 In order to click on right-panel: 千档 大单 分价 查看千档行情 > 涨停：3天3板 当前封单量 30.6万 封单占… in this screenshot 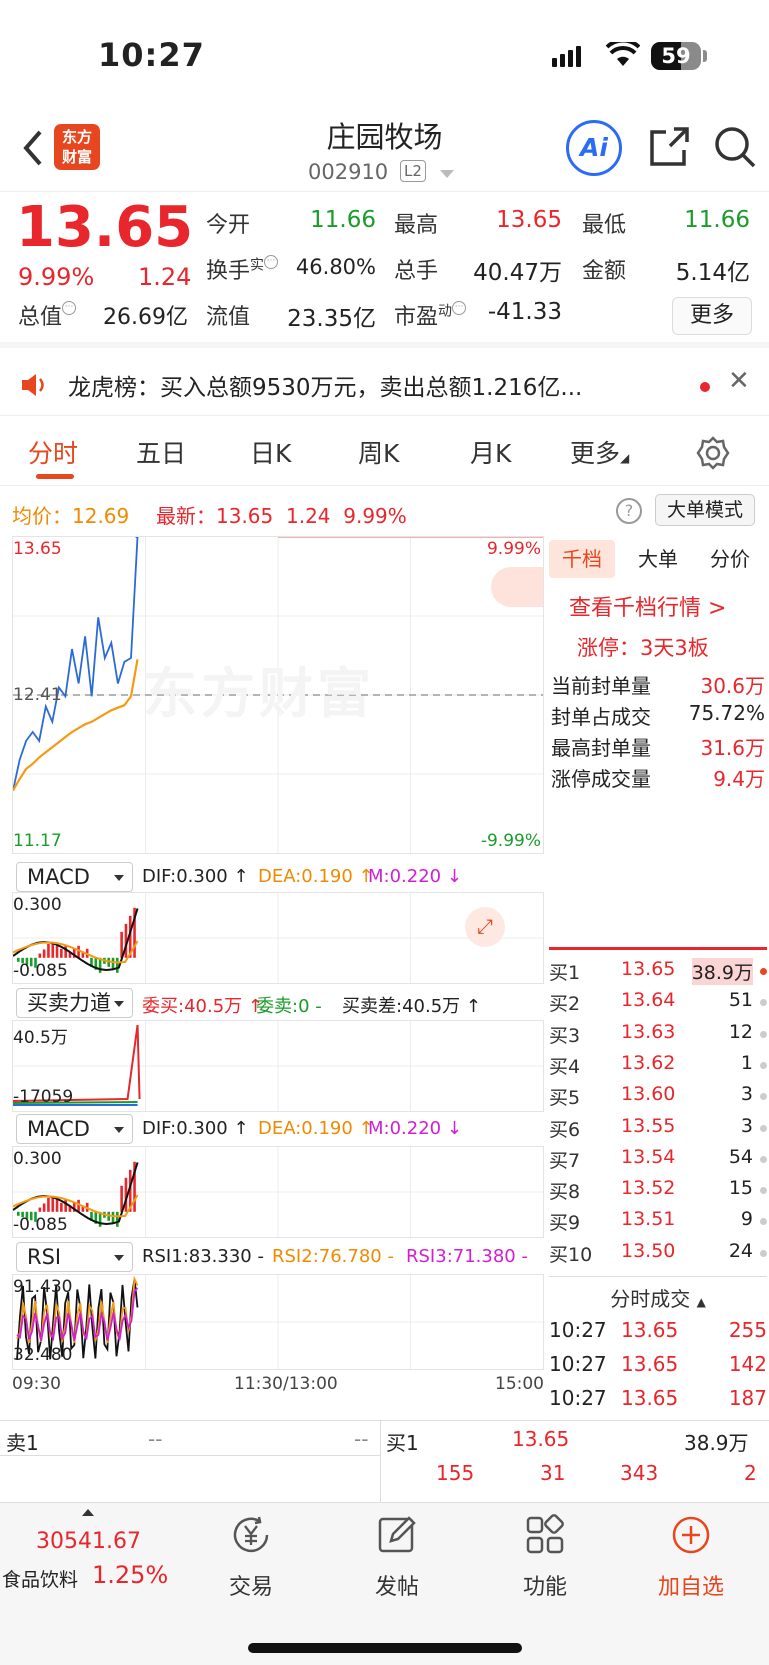, I will do `click(658, 966)`.